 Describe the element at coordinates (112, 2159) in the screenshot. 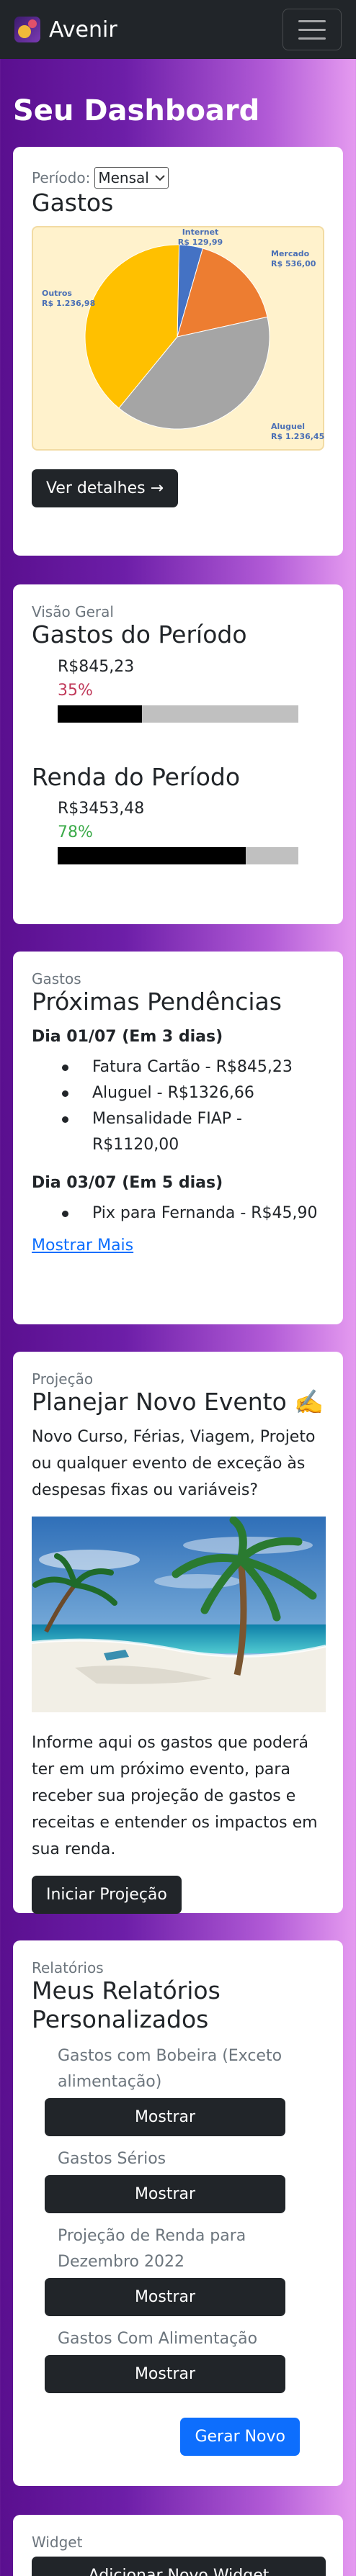

I see `report-label: Gastos Sérios` at that location.